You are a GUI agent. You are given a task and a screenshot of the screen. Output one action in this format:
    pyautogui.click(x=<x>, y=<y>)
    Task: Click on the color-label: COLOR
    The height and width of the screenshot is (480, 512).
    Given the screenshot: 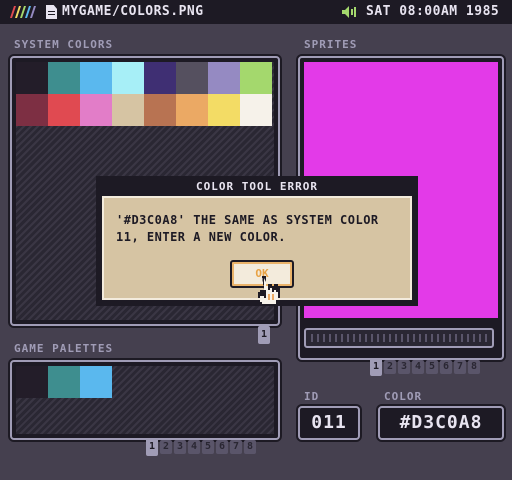 What is the action you would take?
    pyautogui.click(x=403, y=396)
    